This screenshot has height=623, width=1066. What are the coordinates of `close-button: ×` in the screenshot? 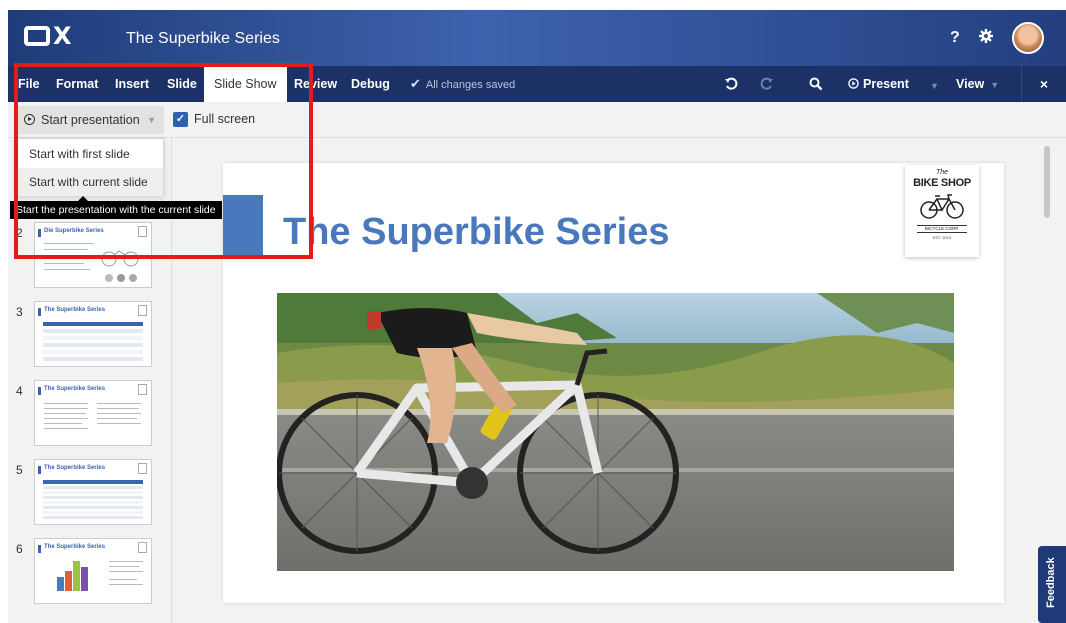 It's located at (1044, 84).